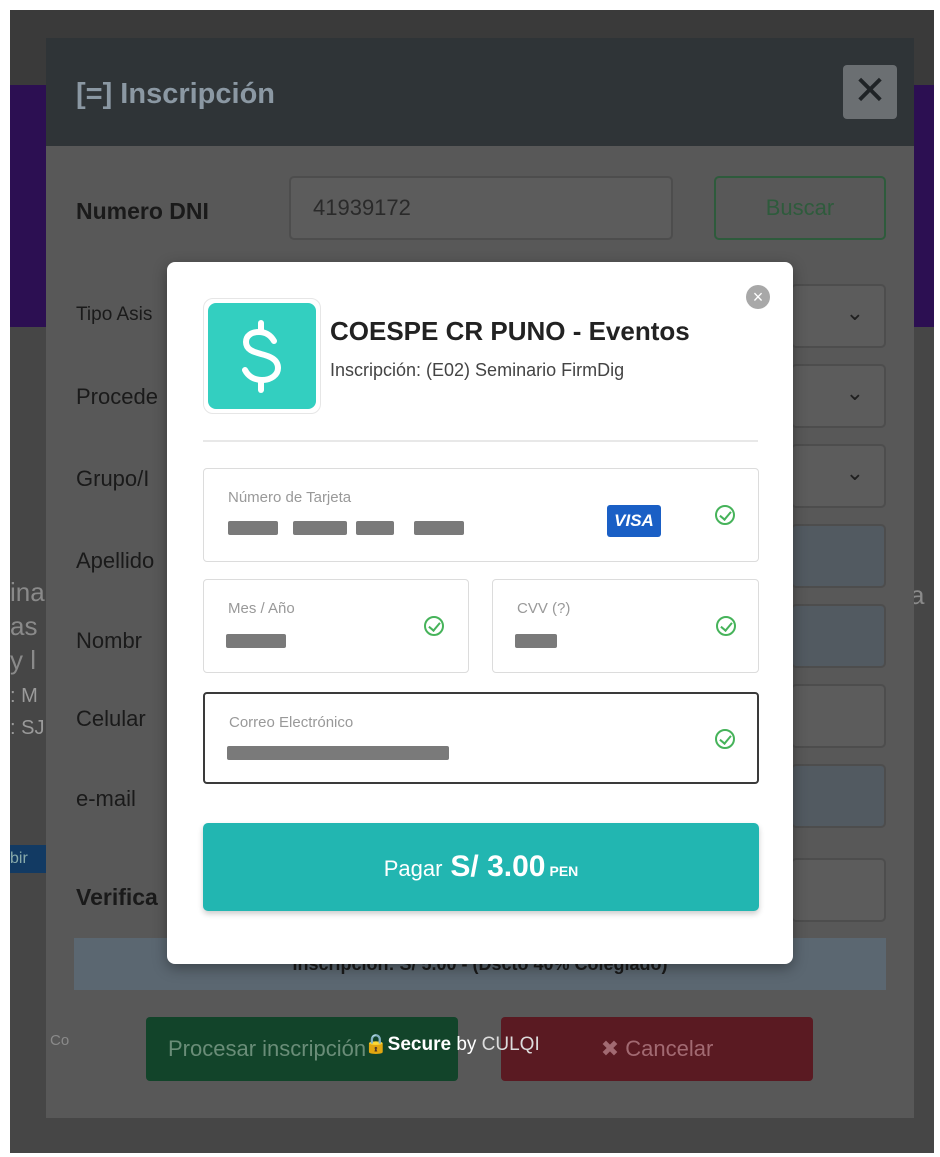 The width and height of the screenshot is (940, 1157). What do you see at coordinates (117, 897) in the screenshot?
I see `field-label-verifica: Verifica` at bounding box center [117, 897].